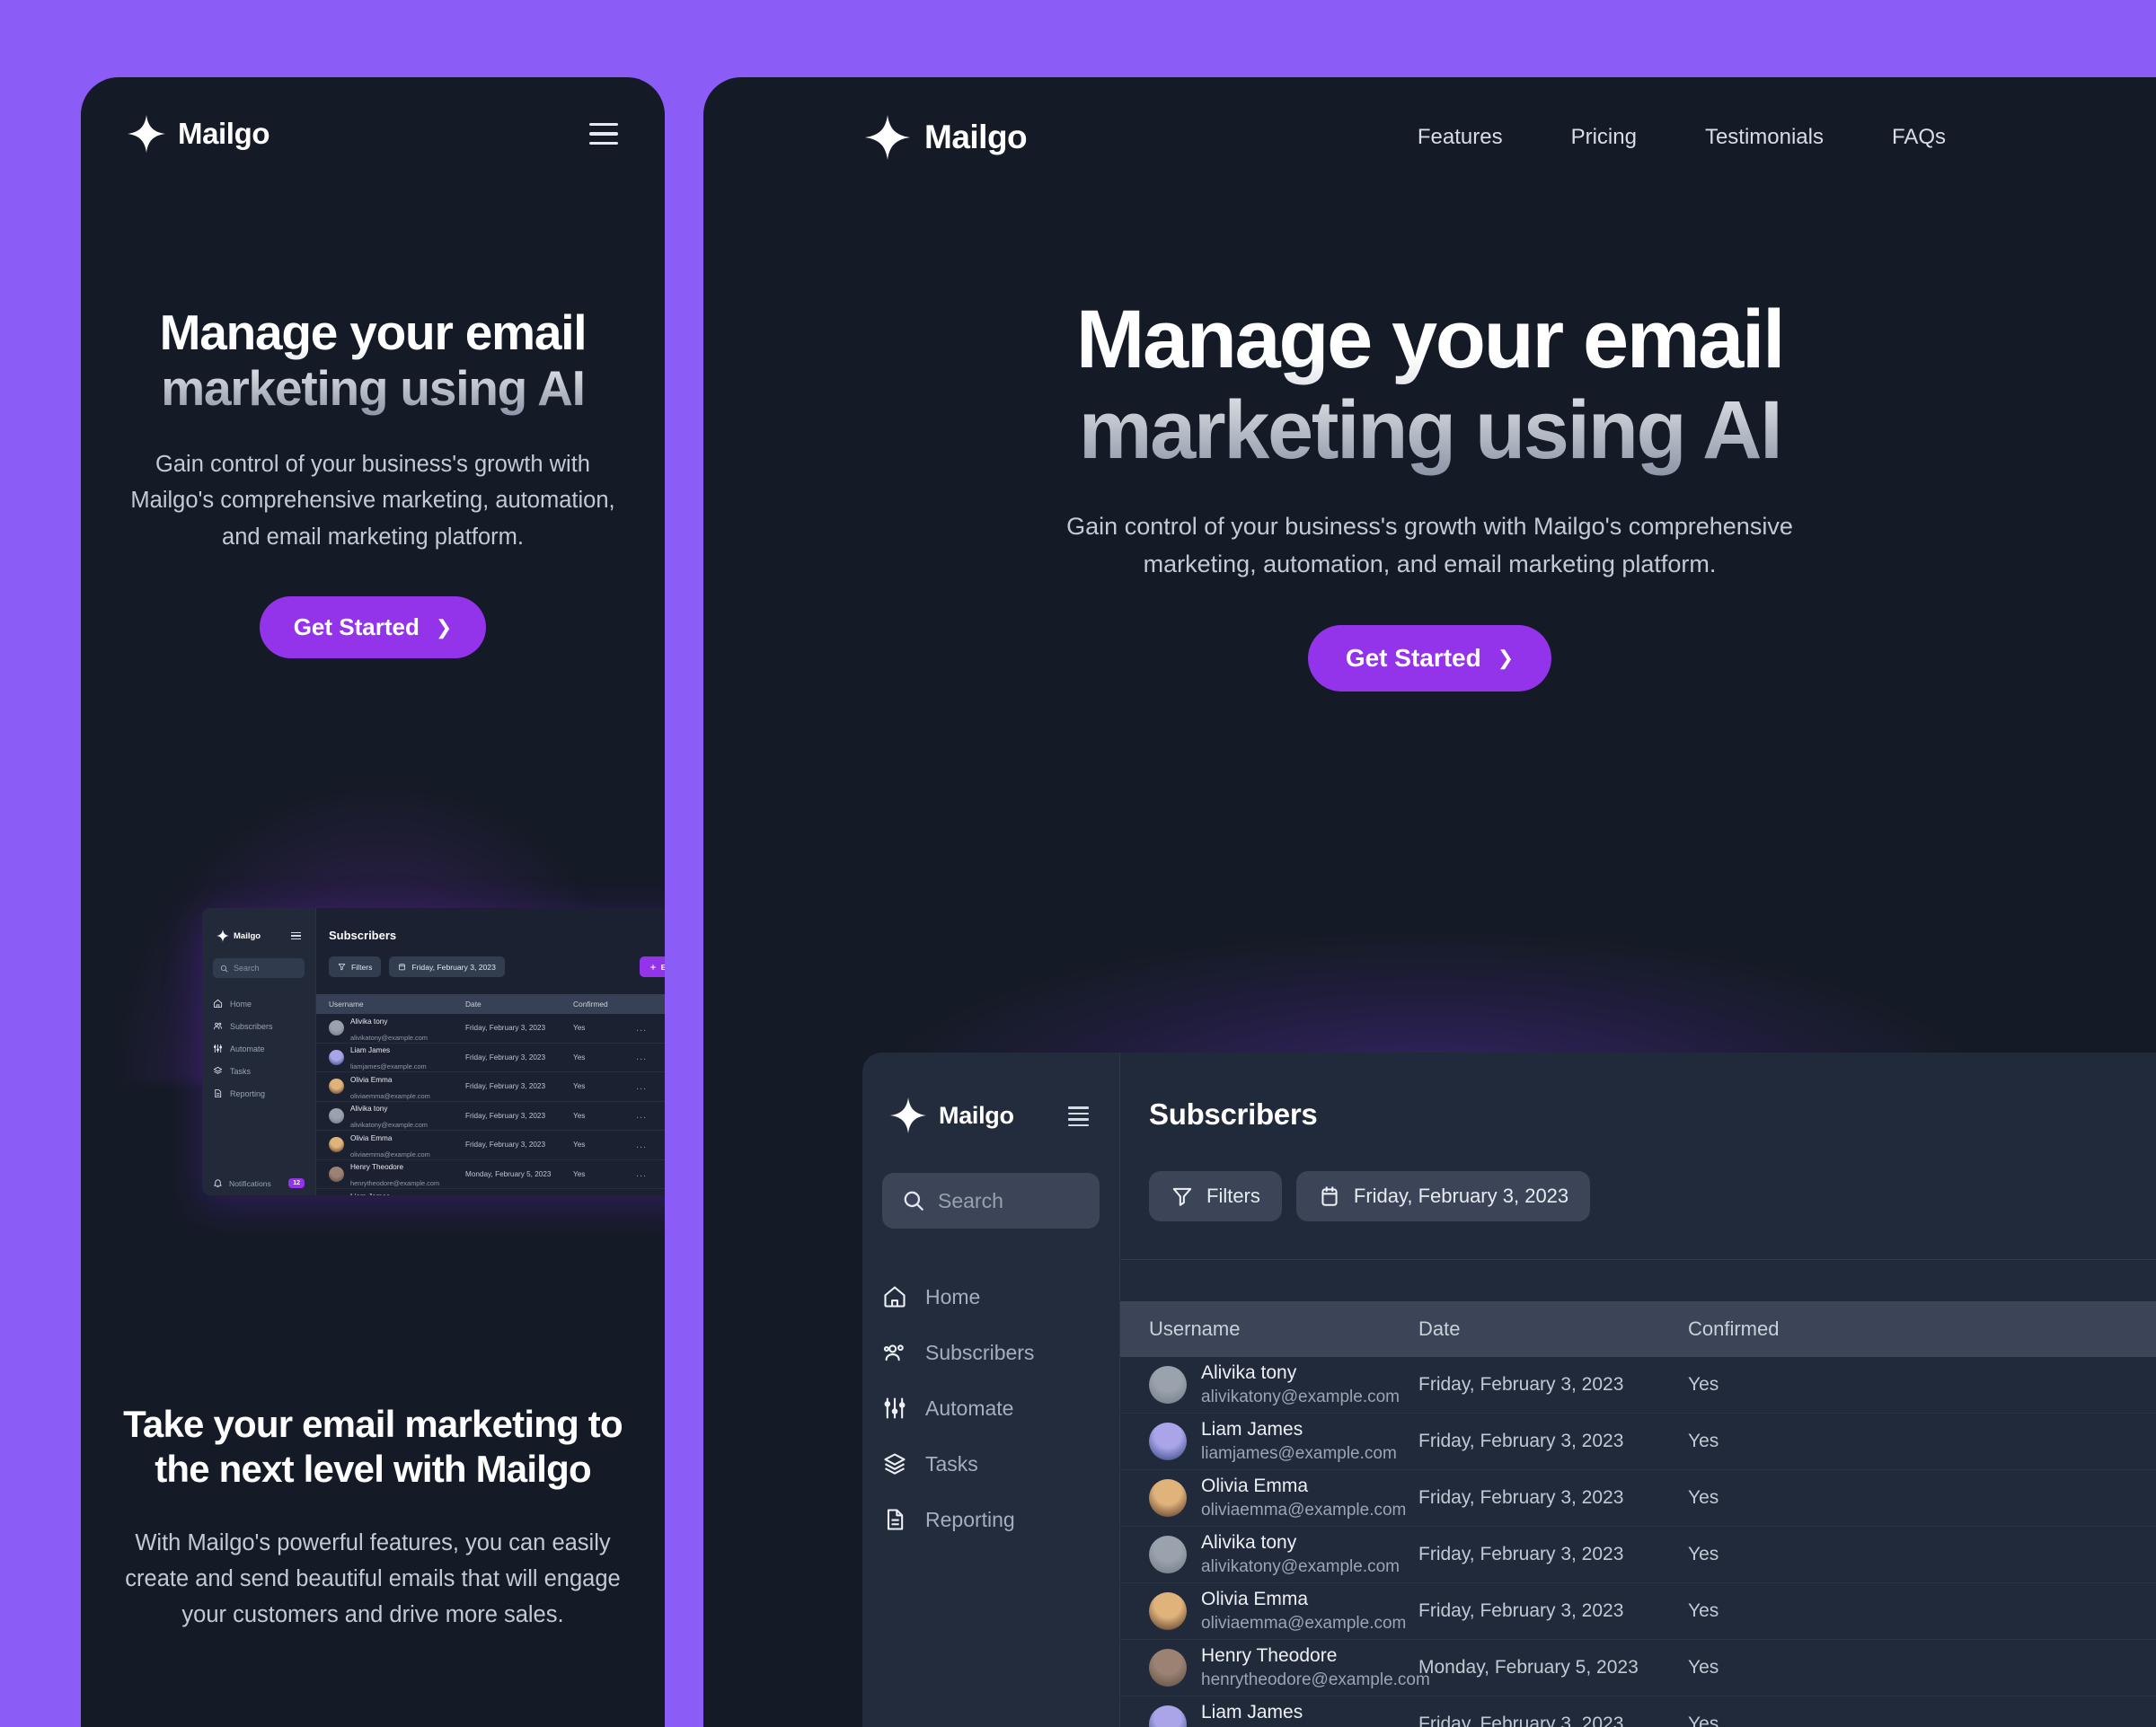 This screenshot has height=1727, width=2156. I want to click on mini-search-placeholder: Search, so click(247, 969).